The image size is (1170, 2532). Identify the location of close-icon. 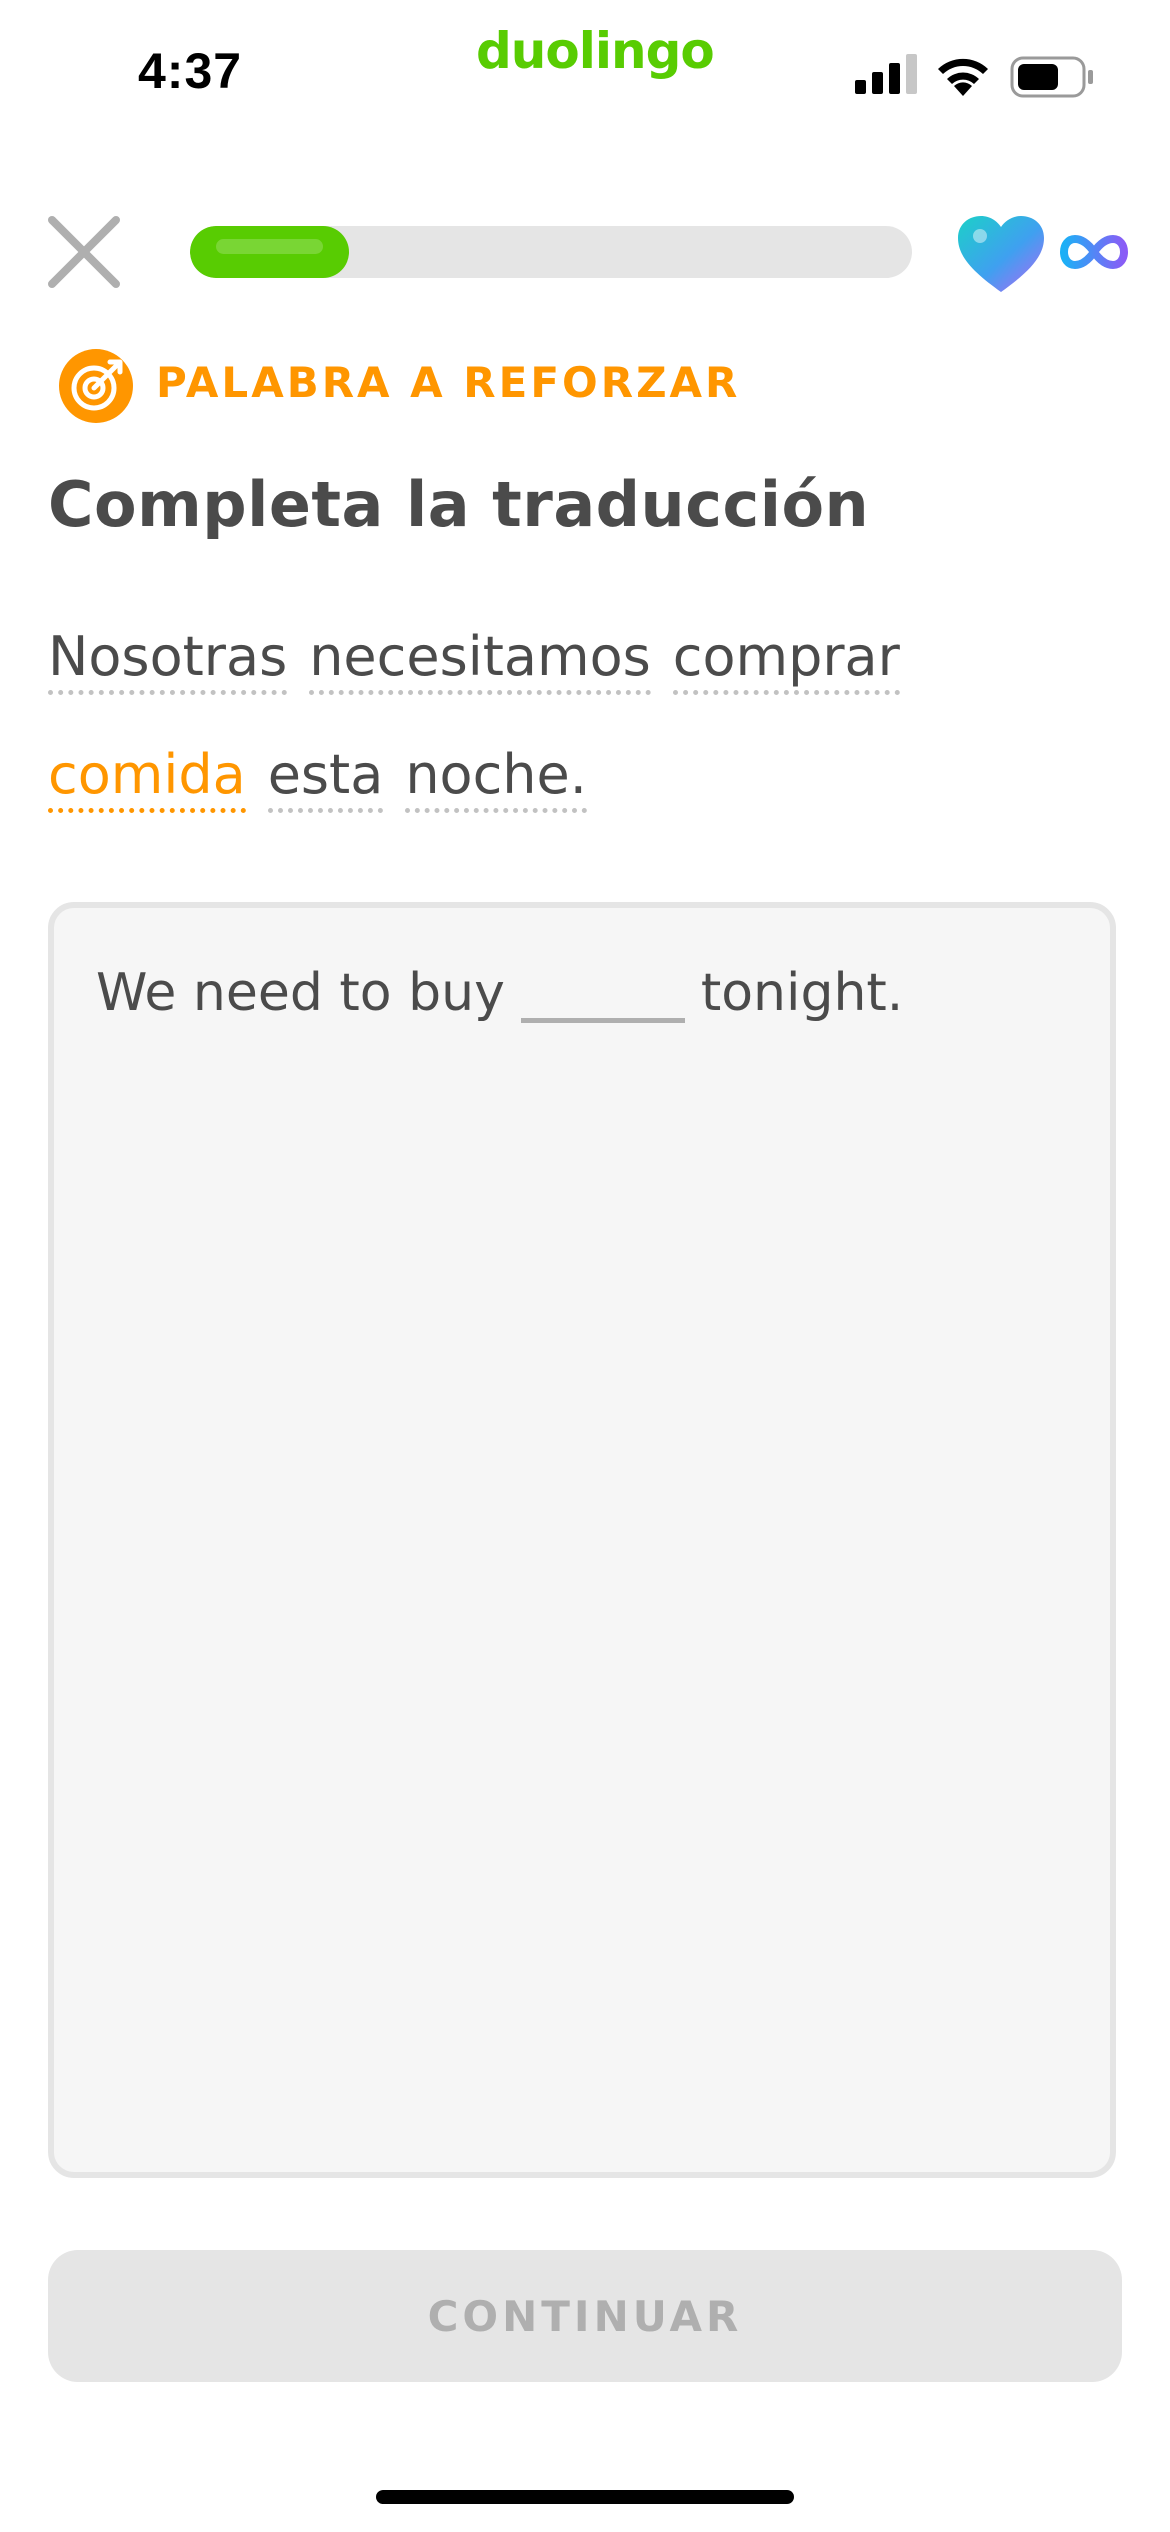
(84, 252).